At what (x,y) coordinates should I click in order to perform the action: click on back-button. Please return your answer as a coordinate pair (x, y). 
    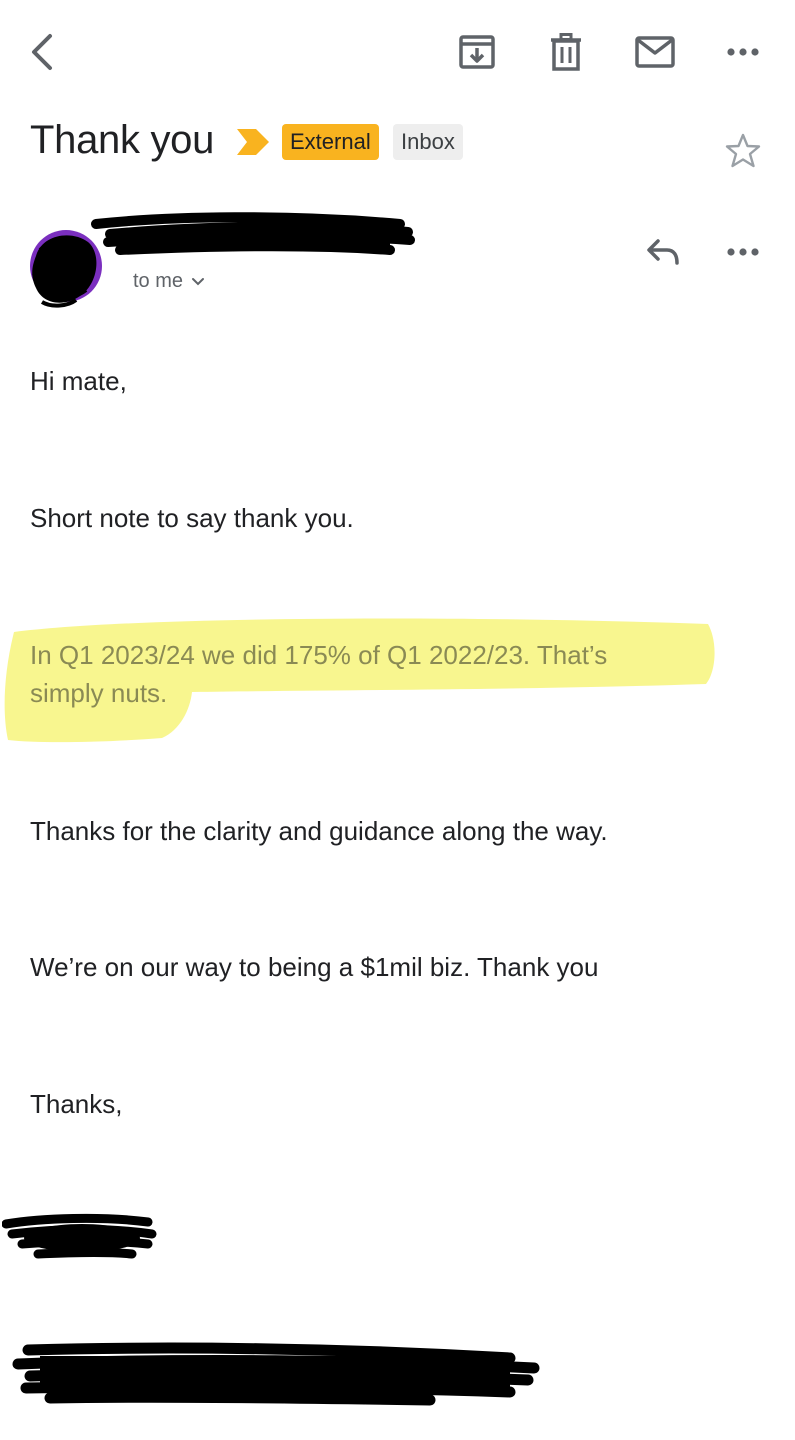
    Looking at the image, I should click on (42, 52).